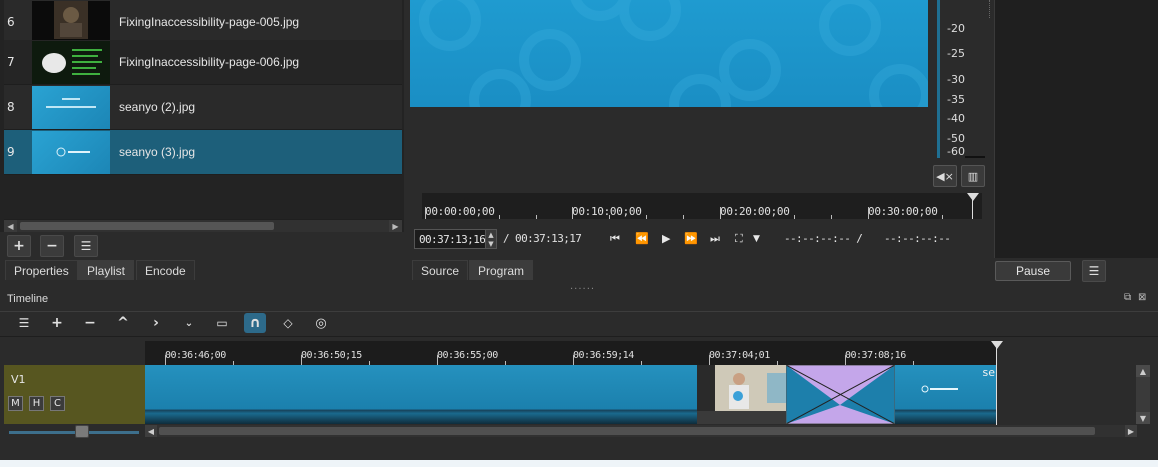  I want to click on pause-button: Pause, so click(1033, 271).